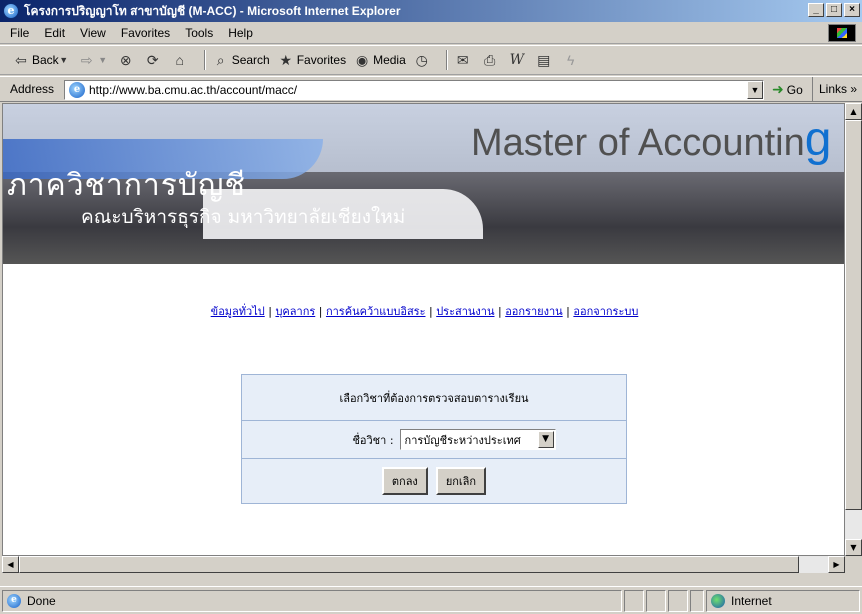 This screenshot has height=614, width=862. What do you see at coordinates (94, 60) in the screenshot?
I see `forward-button: ⇨ ▼` at bounding box center [94, 60].